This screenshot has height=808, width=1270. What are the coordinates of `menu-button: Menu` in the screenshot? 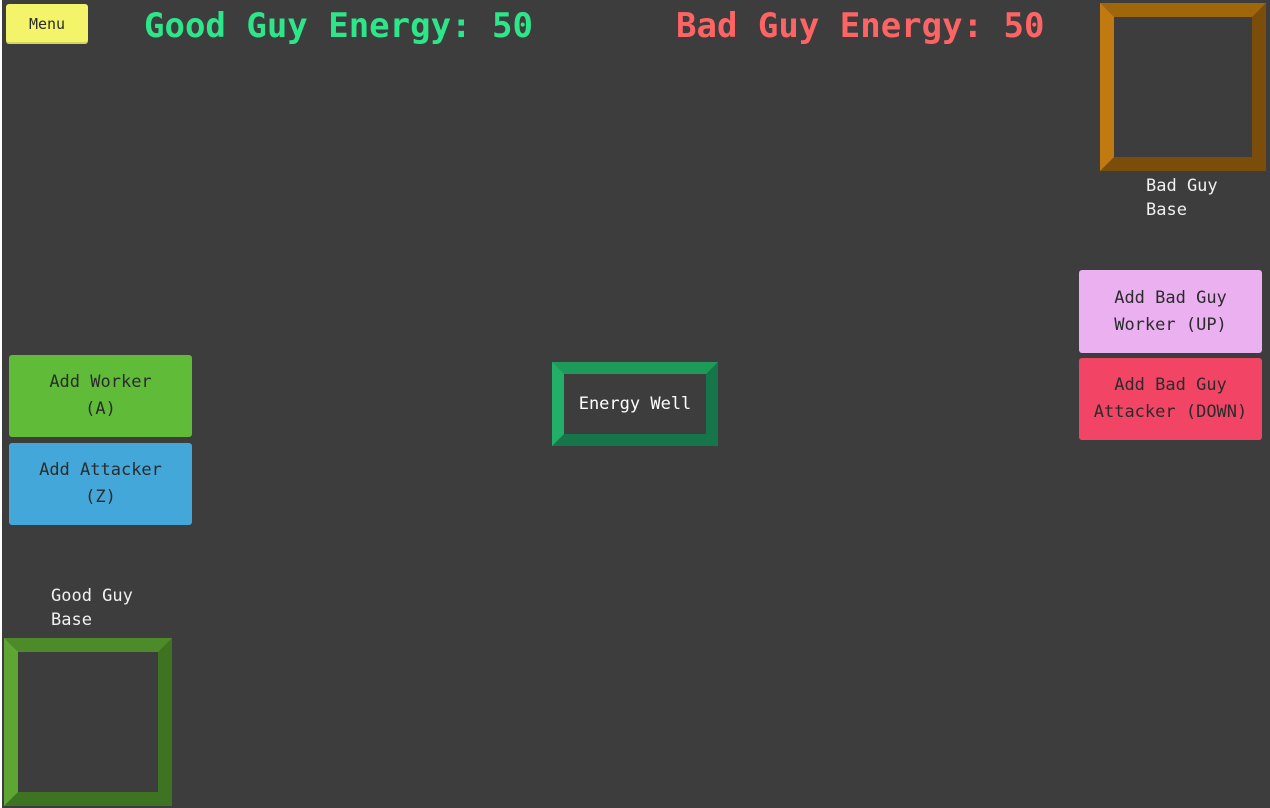 It's located at (47, 24).